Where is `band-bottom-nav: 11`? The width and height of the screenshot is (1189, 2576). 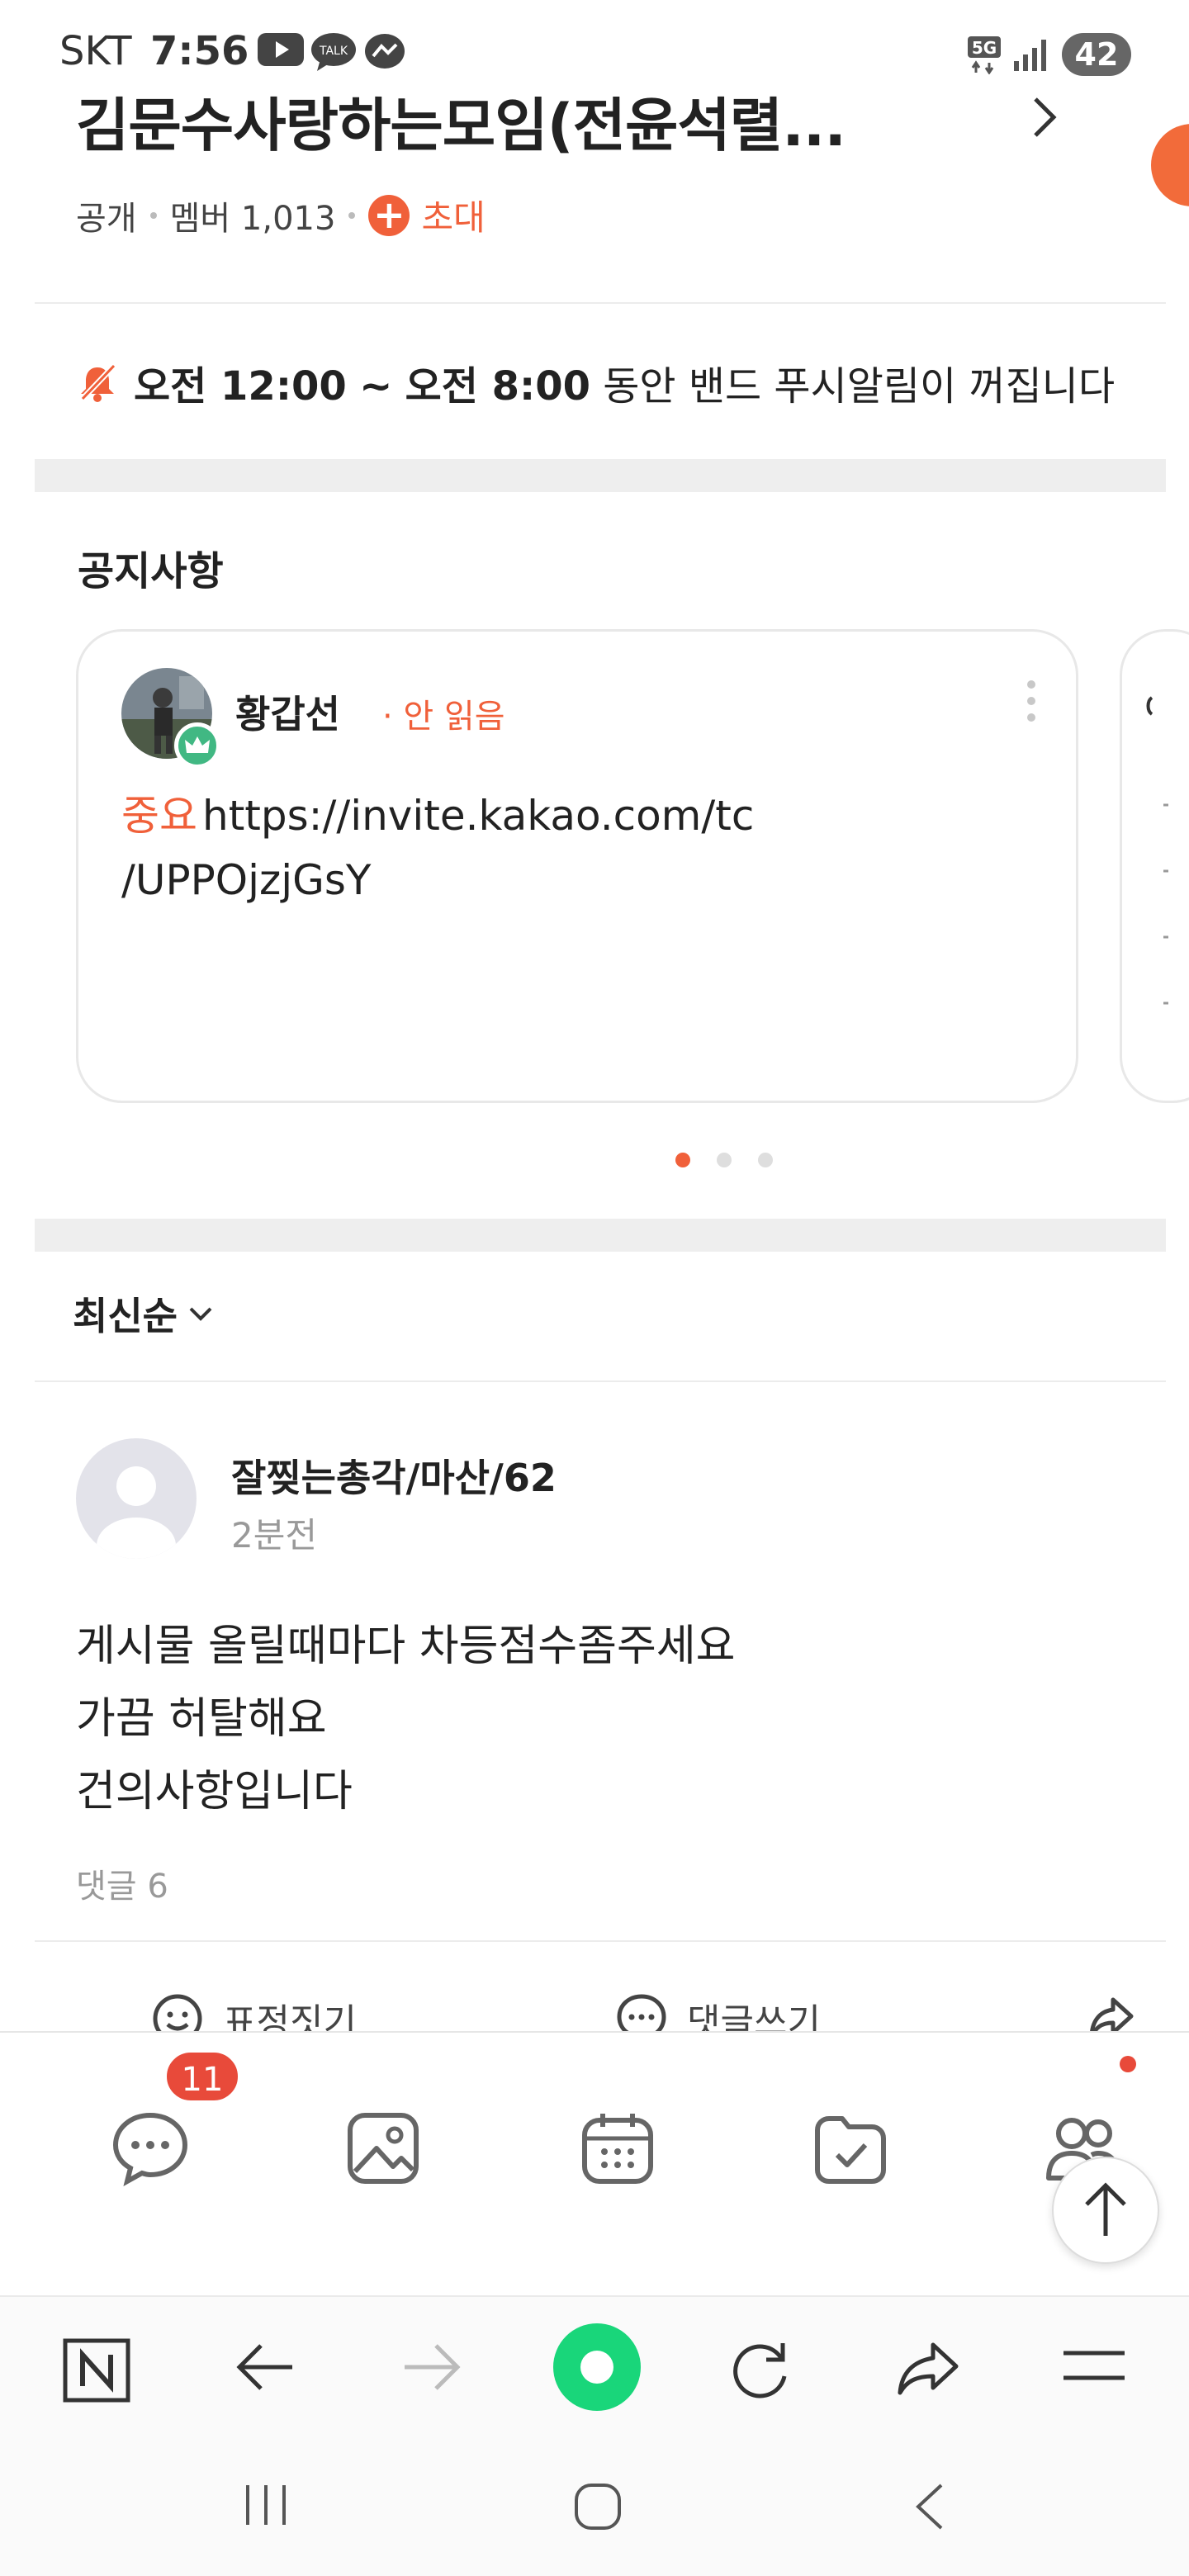 band-bottom-nav: 11 is located at coordinates (594, 2163).